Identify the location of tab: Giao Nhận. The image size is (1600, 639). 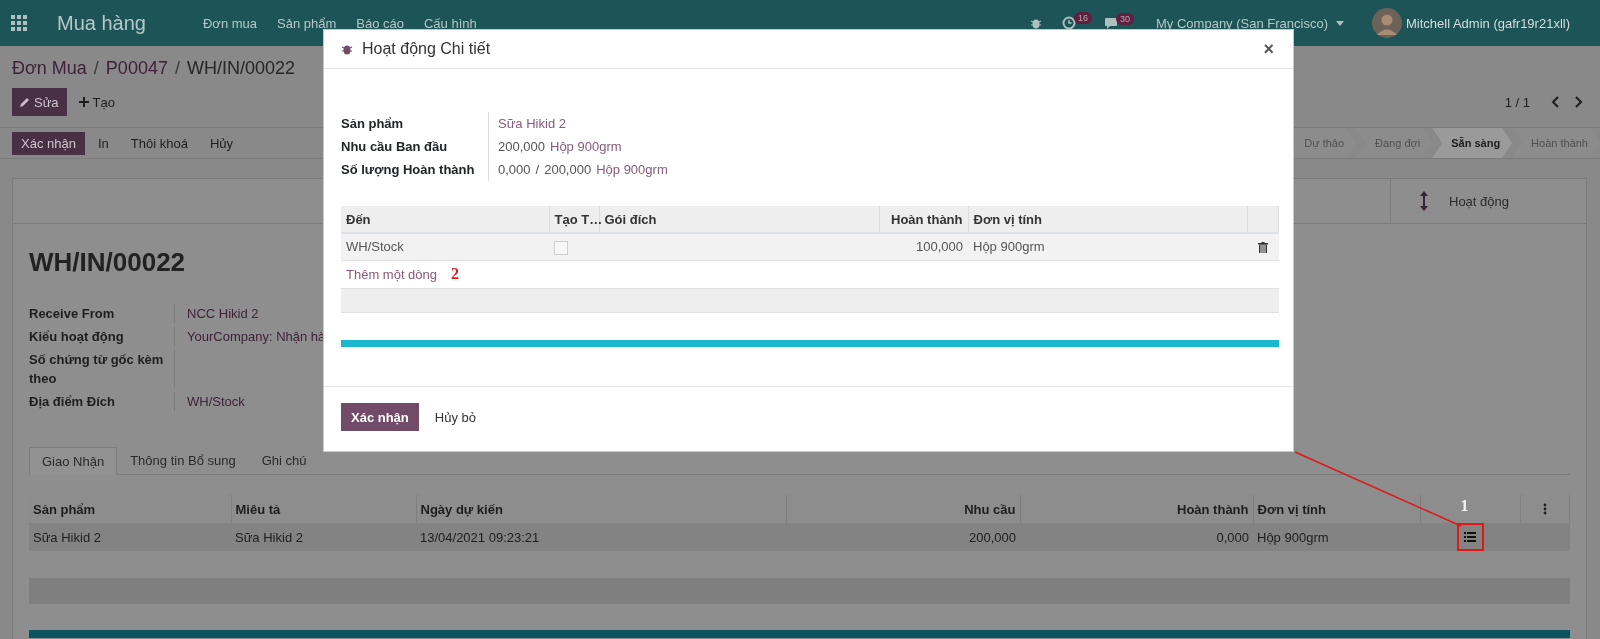
(73, 461).